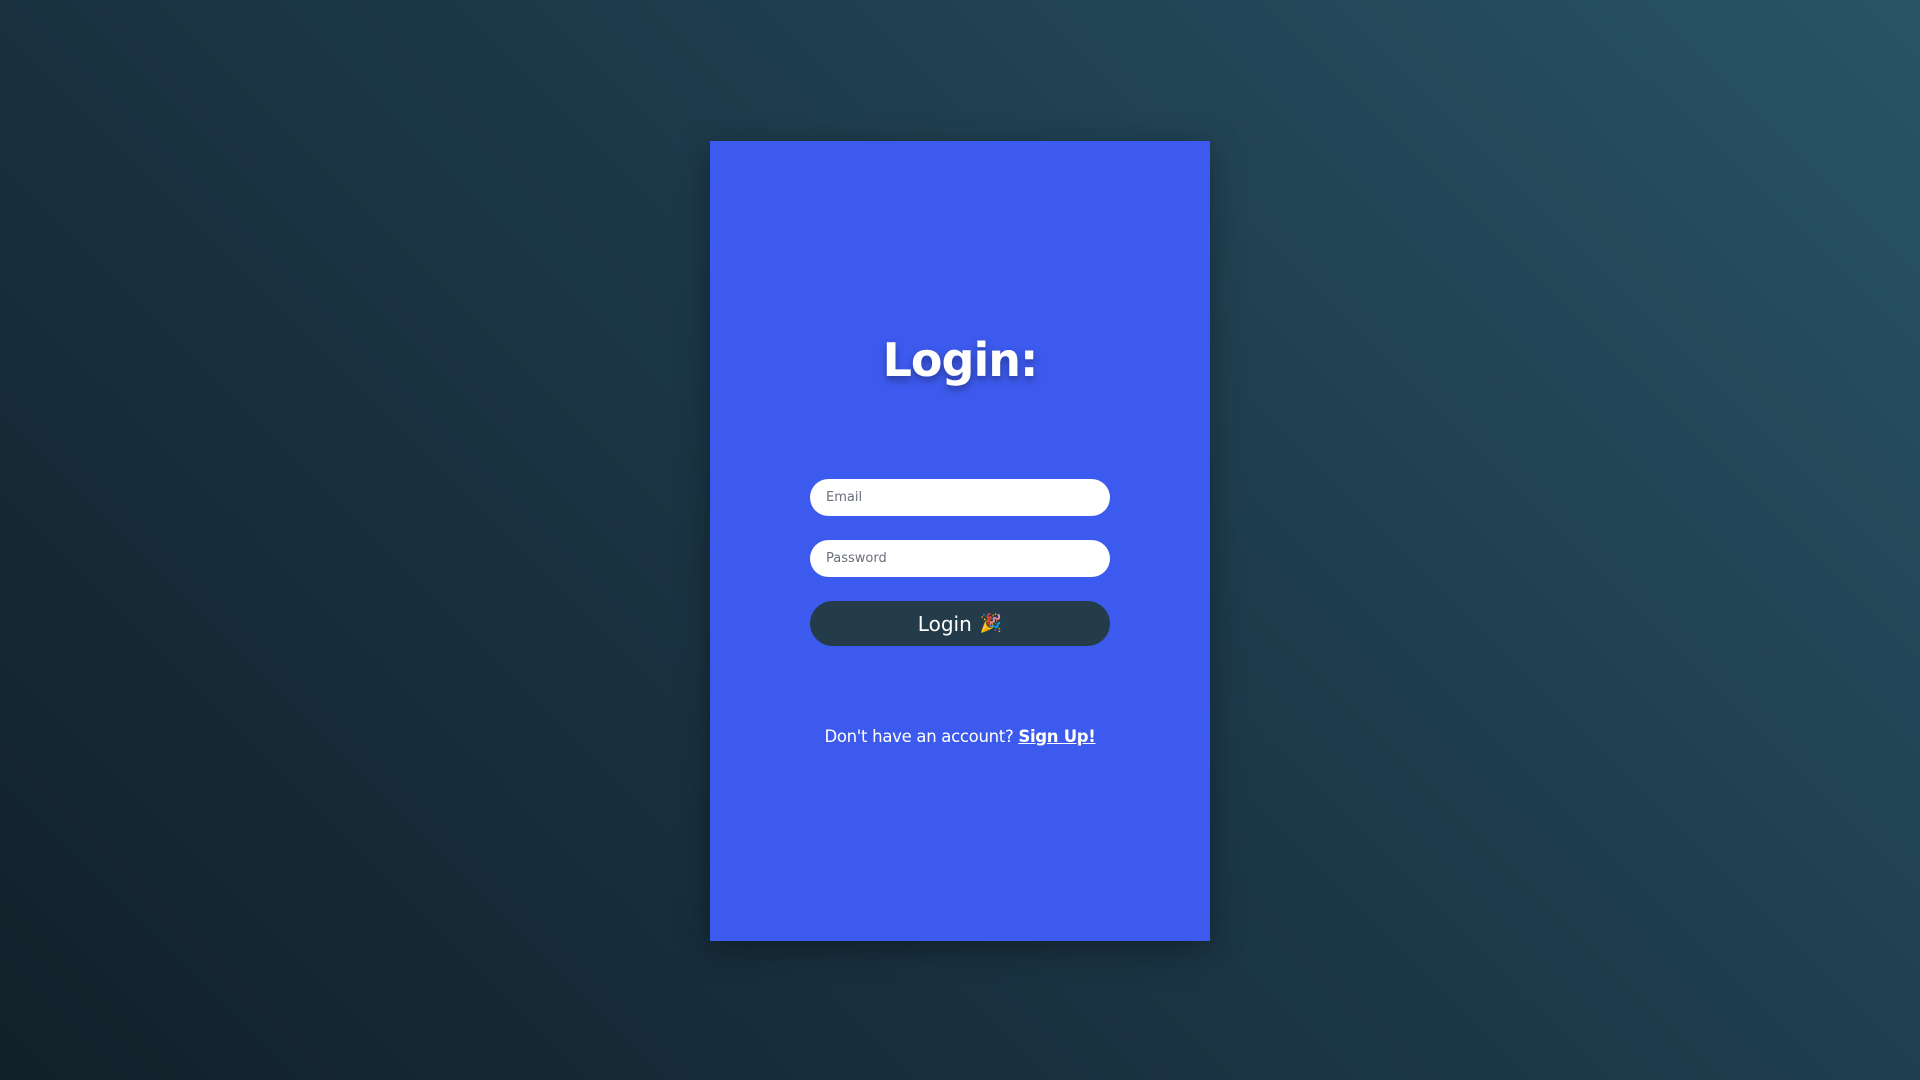  Describe the element at coordinates (919, 736) in the screenshot. I see `signup-prompt-text: Don't have an account?` at that location.